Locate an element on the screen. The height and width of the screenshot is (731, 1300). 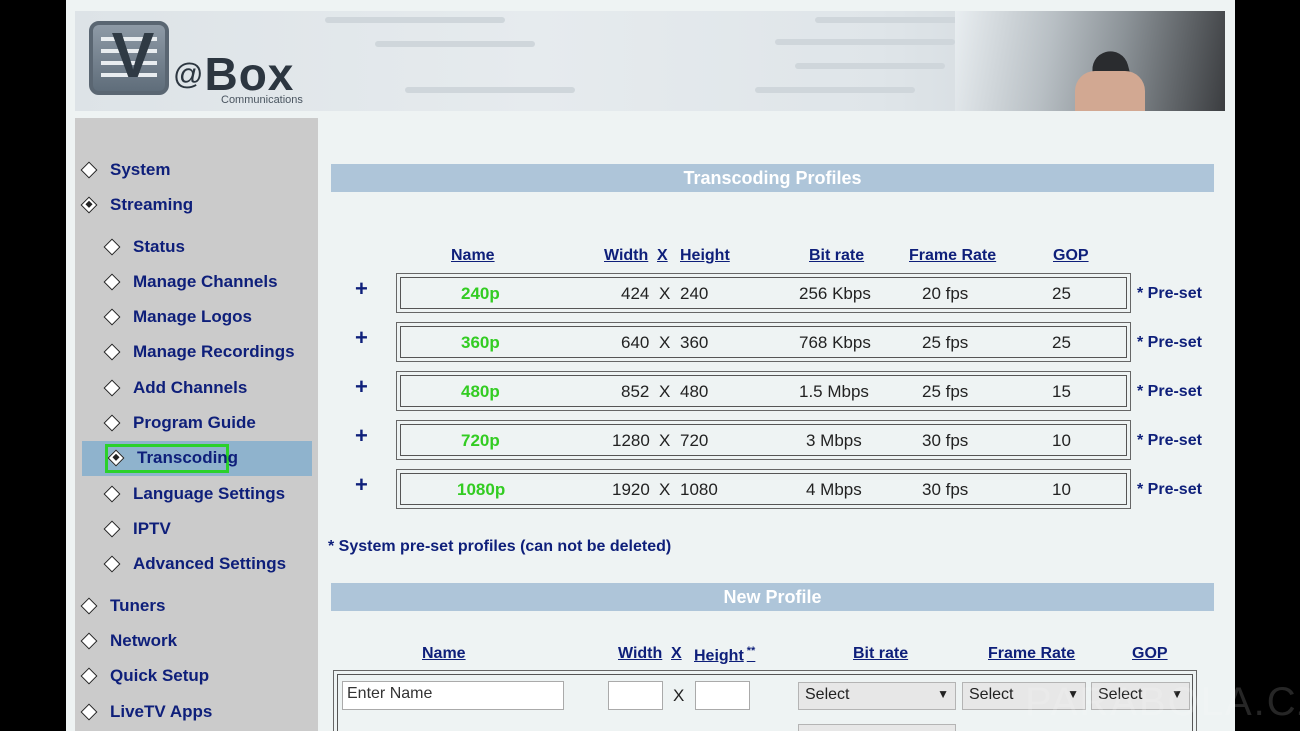
column-header-bitrate: Bit rate is located at coordinates (836, 256).